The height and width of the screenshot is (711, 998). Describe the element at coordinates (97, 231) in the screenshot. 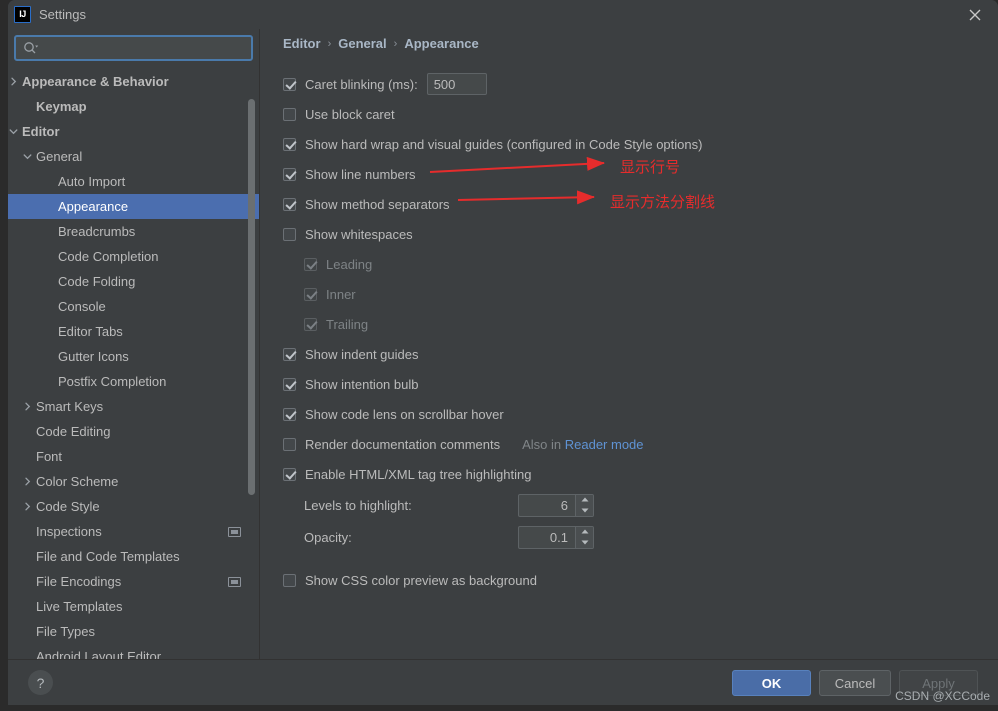

I see `sidebar-item-label: Breadcrumbs` at that location.